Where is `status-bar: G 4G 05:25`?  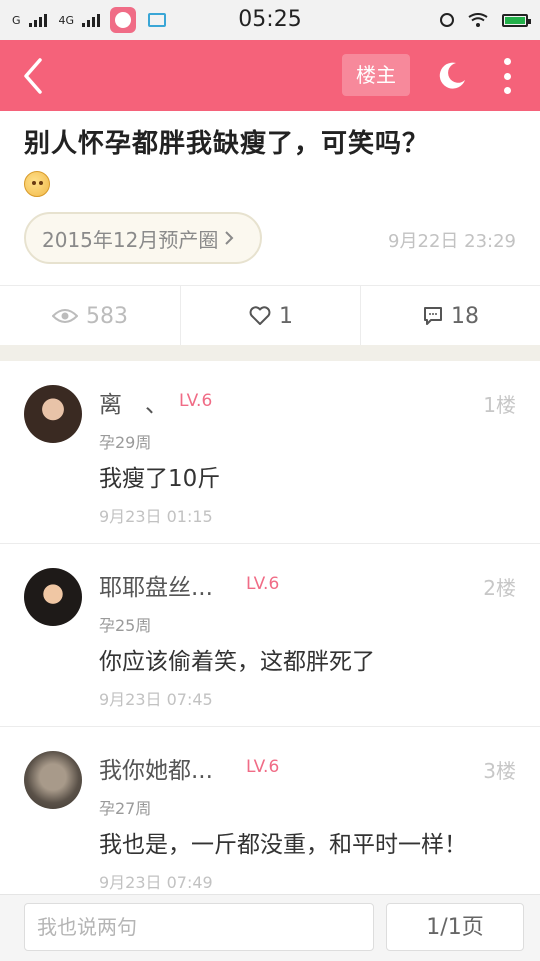
status-bar: G 4G 05:25 is located at coordinates (270, 20).